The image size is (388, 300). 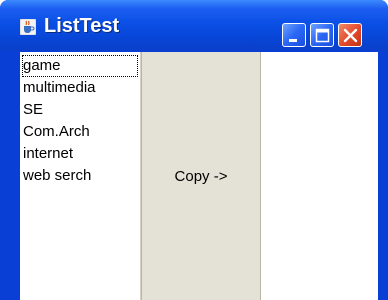 I want to click on maximize-icon, so click(x=322, y=35).